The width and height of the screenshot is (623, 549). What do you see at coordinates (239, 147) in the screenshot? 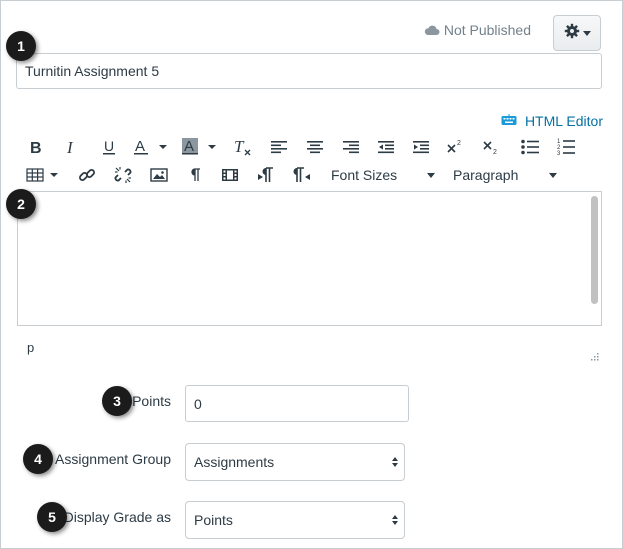
I see `svg-text: T` at bounding box center [239, 147].